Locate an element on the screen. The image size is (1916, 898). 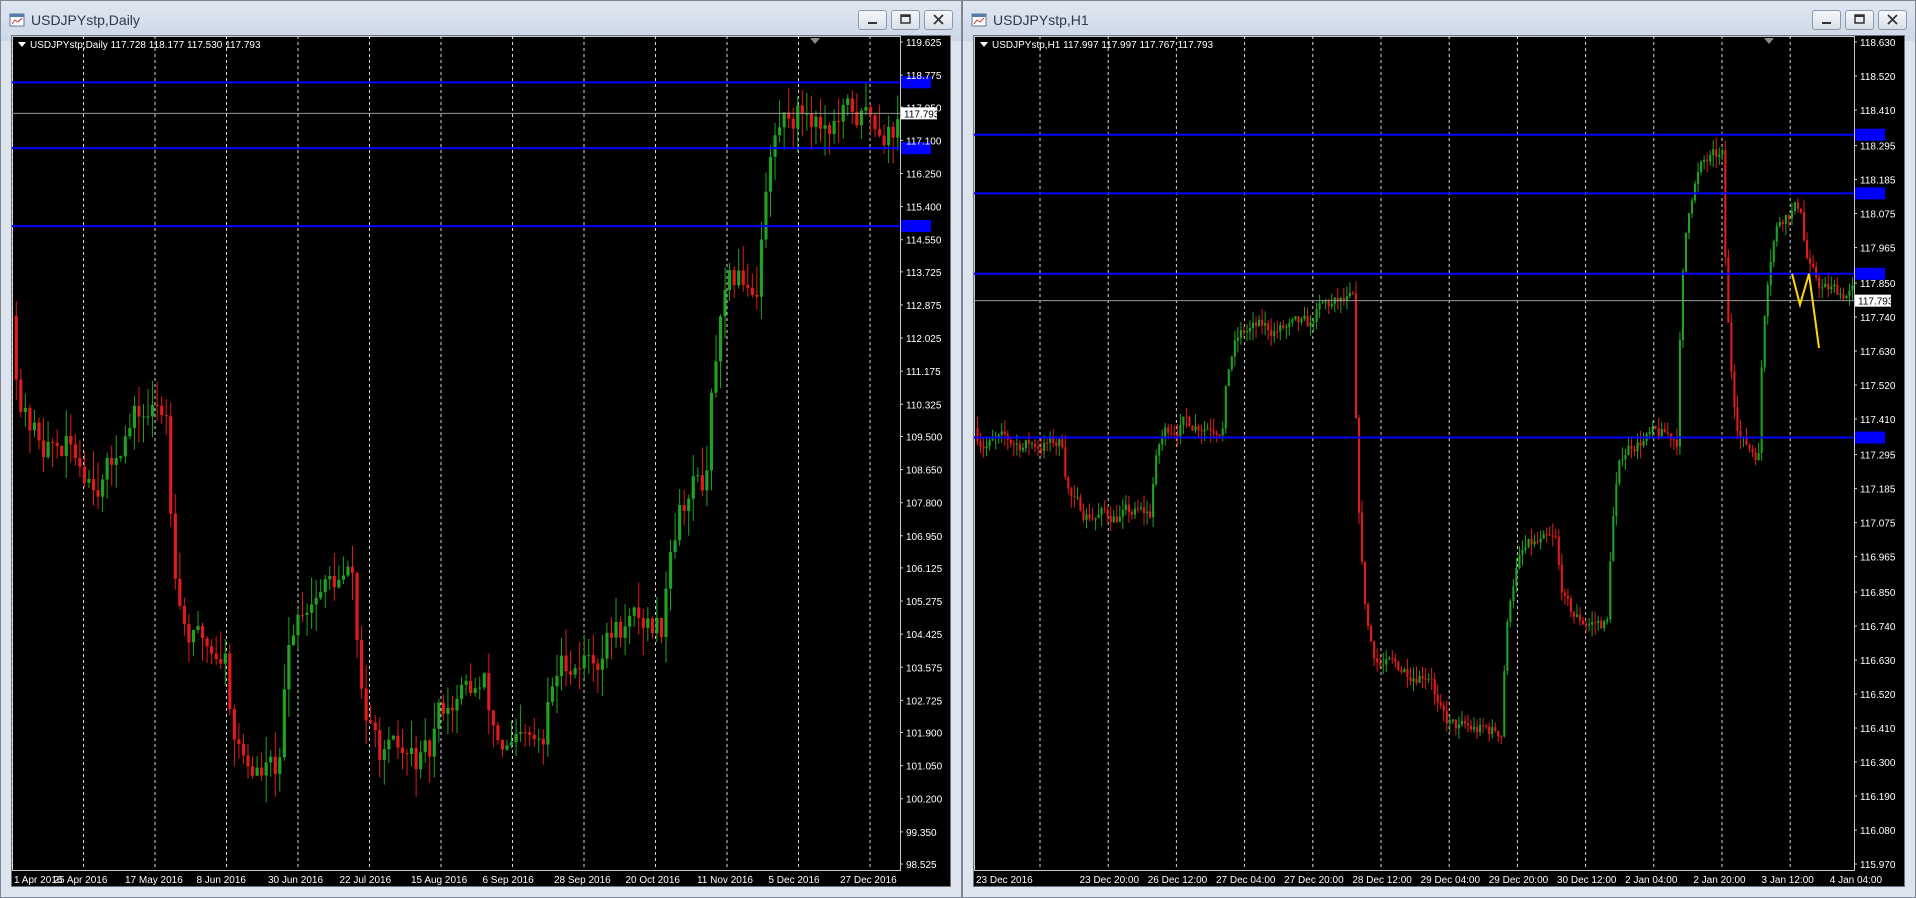
minimize-icon is located at coordinates (1826, 23).